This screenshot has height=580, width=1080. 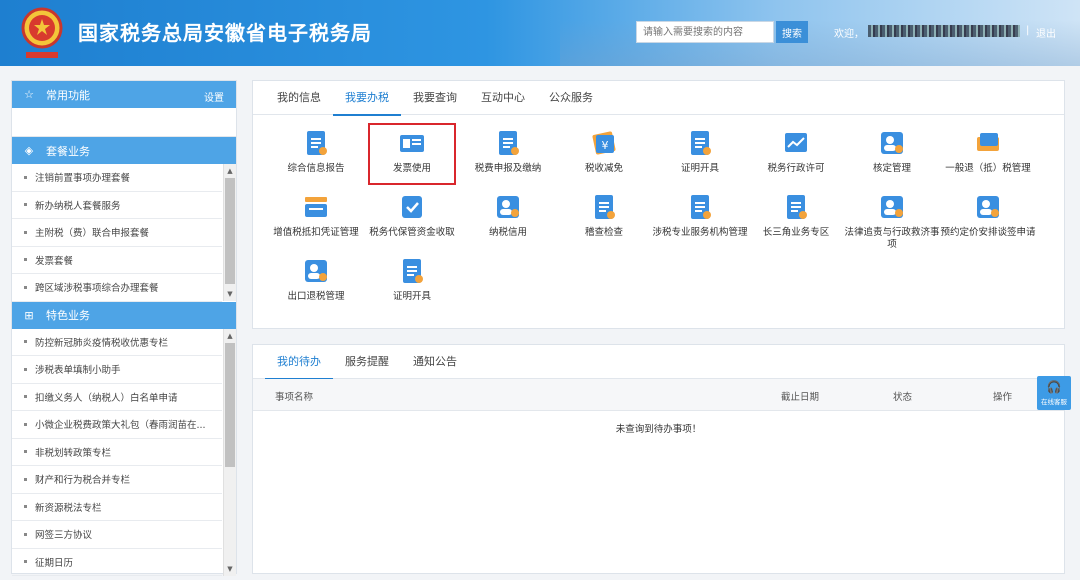 What do you see at coordinates (800, 397) in the screenshot?
I see `col-deadline: 截止日期` at bounding box center [800, 397].